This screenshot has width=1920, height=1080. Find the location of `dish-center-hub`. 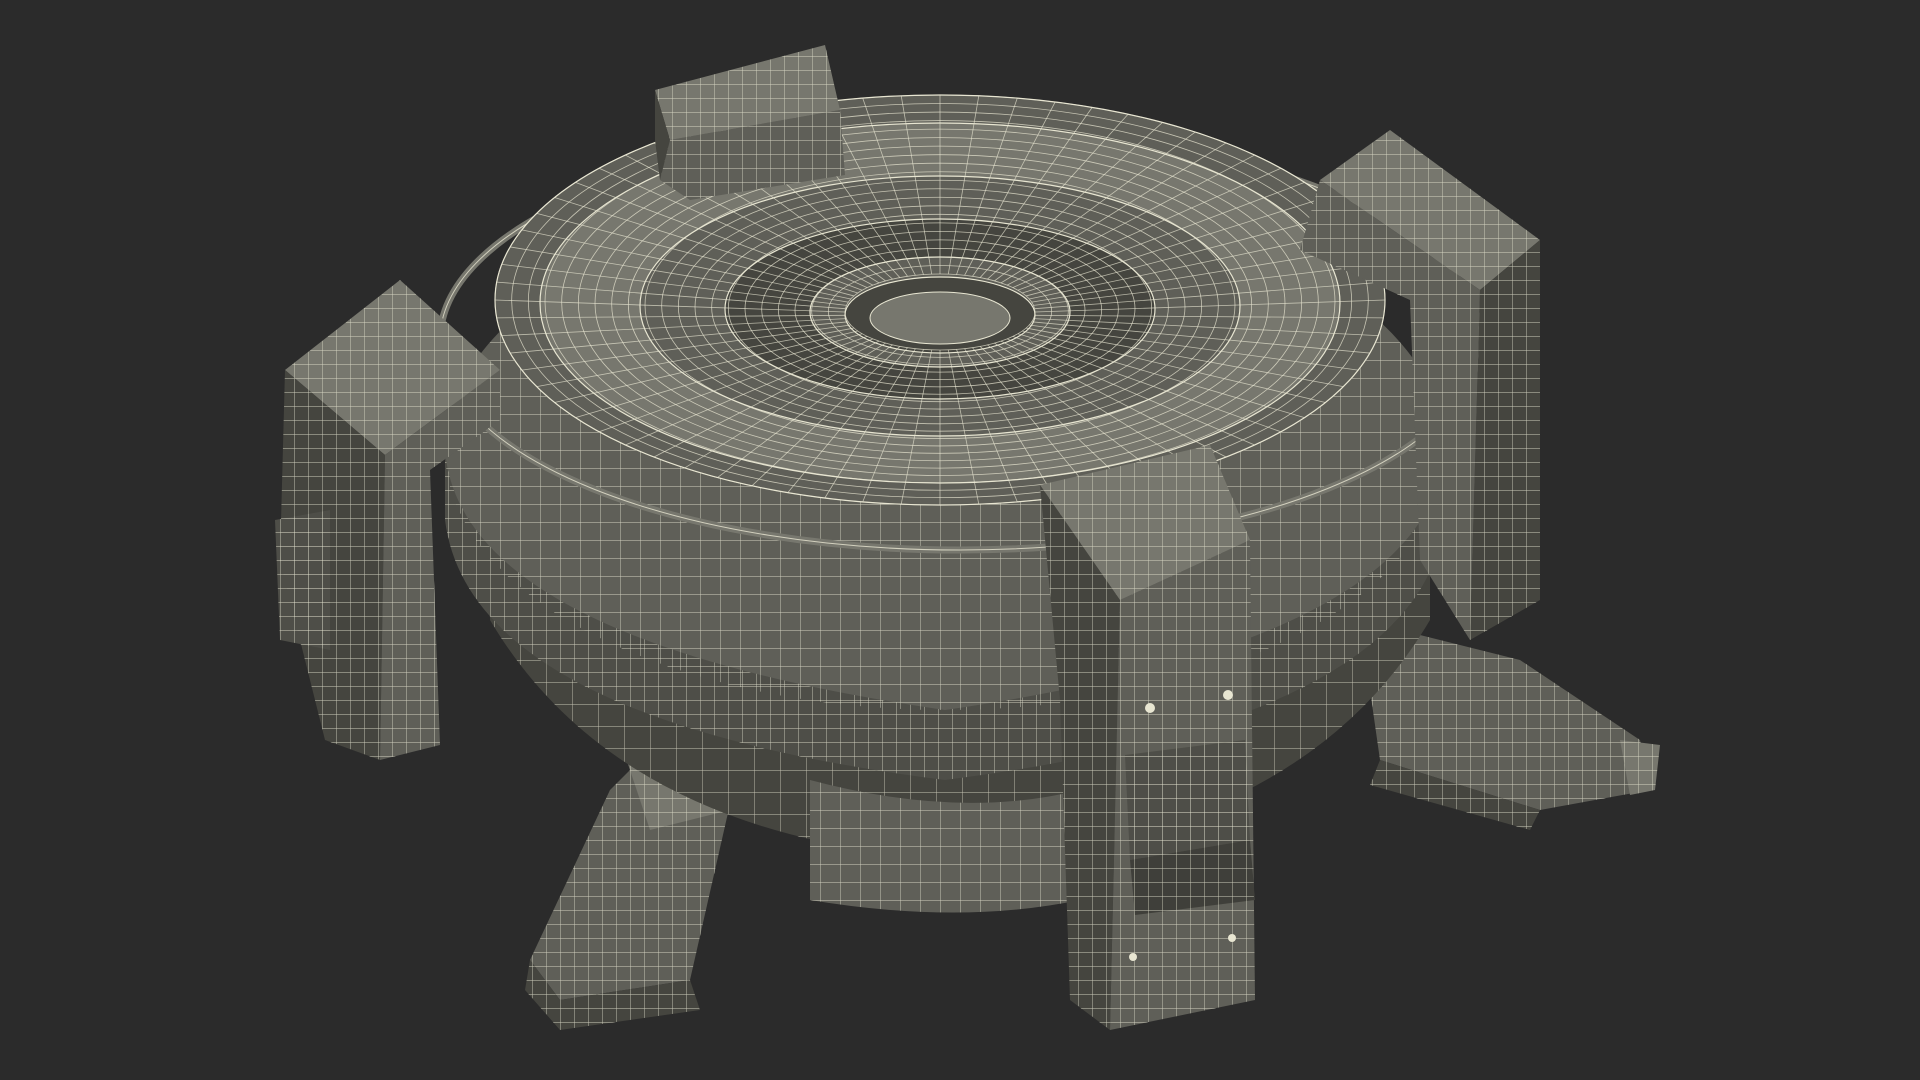

dish-center-hub is located at coordinates (940, 318).